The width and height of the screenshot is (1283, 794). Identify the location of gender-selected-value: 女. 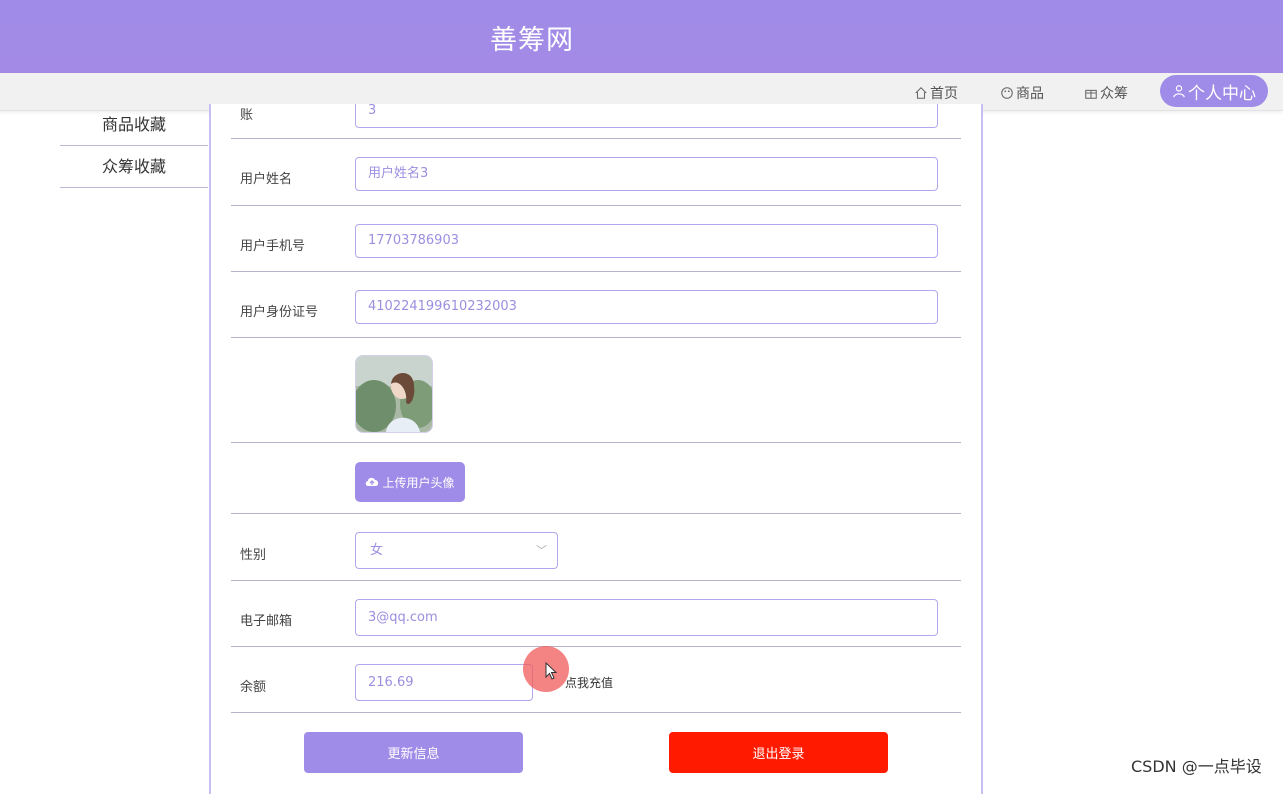
(377, 550).